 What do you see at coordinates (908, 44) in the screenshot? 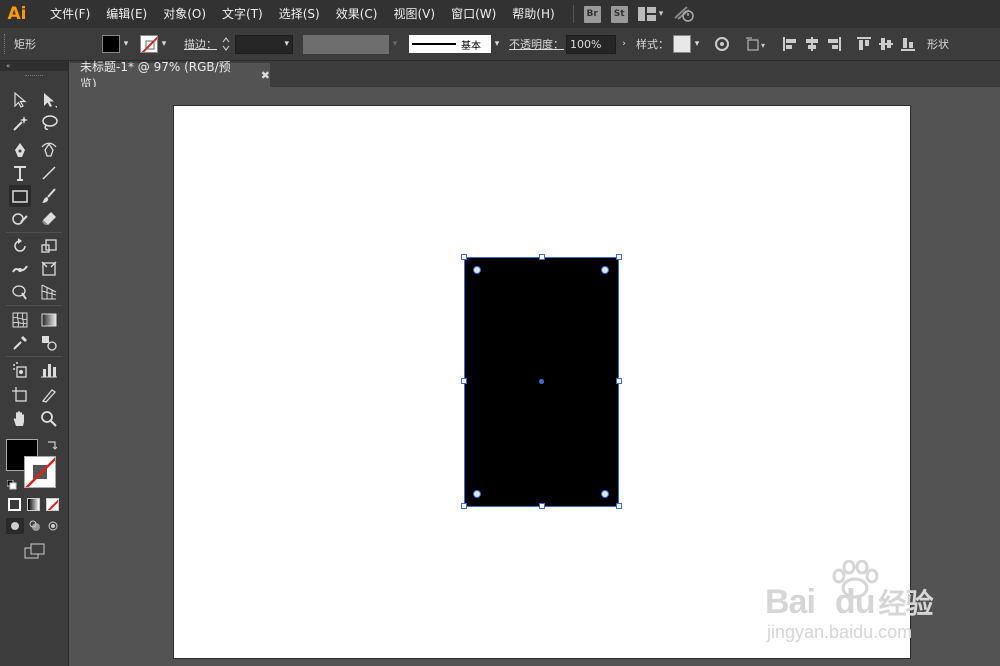
I see `align-bottom-icon` at bounding box center [908, 44].